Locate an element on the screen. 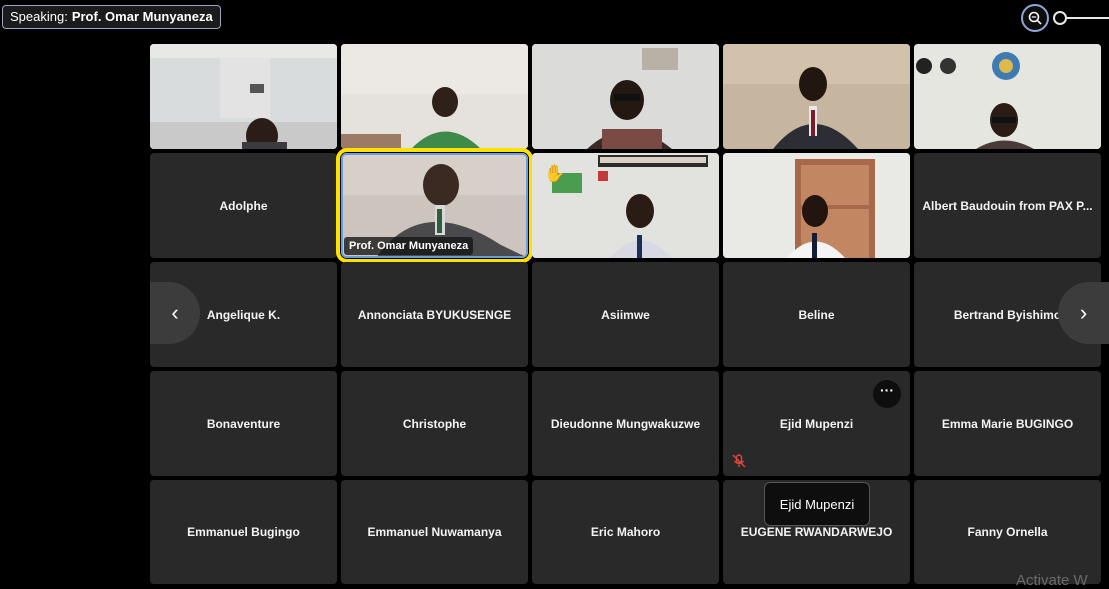  participant-name: Eric Mahoro is located at coordinates (625, 532).